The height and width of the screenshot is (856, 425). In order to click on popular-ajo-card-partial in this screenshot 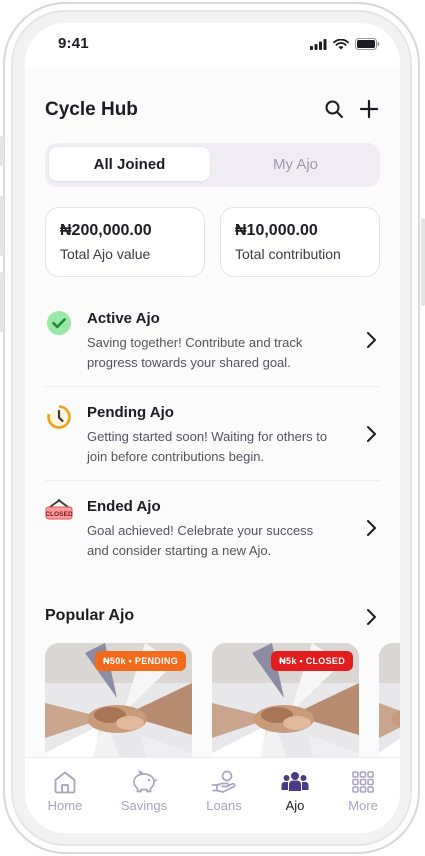, I will do `click(389, 700)`.